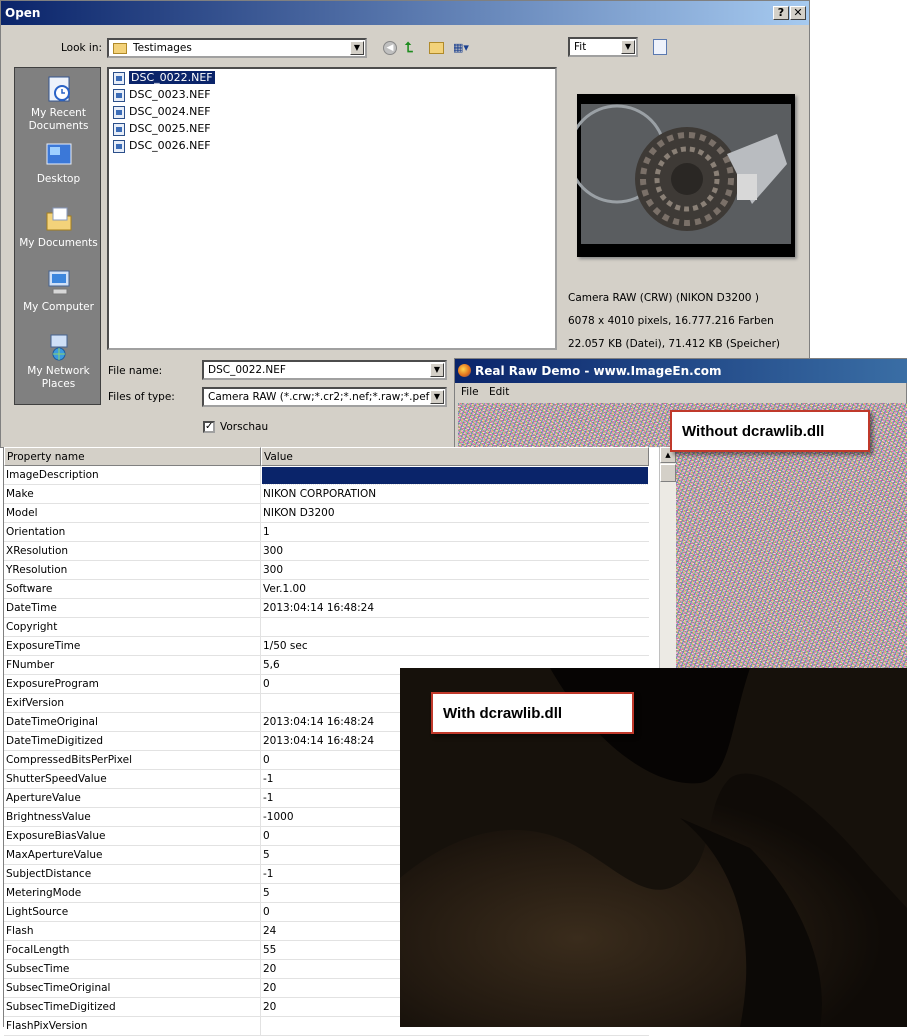  What do you see at coordinates (271, 665) in the screenshot?
I see `property-value-cell: 5,6` at bounding box center [271, 665].